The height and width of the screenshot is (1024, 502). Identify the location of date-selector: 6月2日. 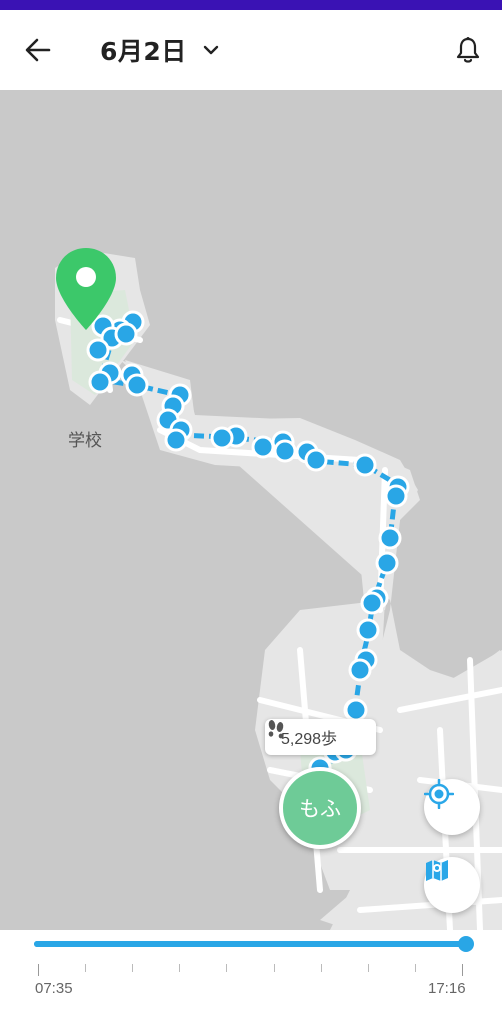
(161, 50).